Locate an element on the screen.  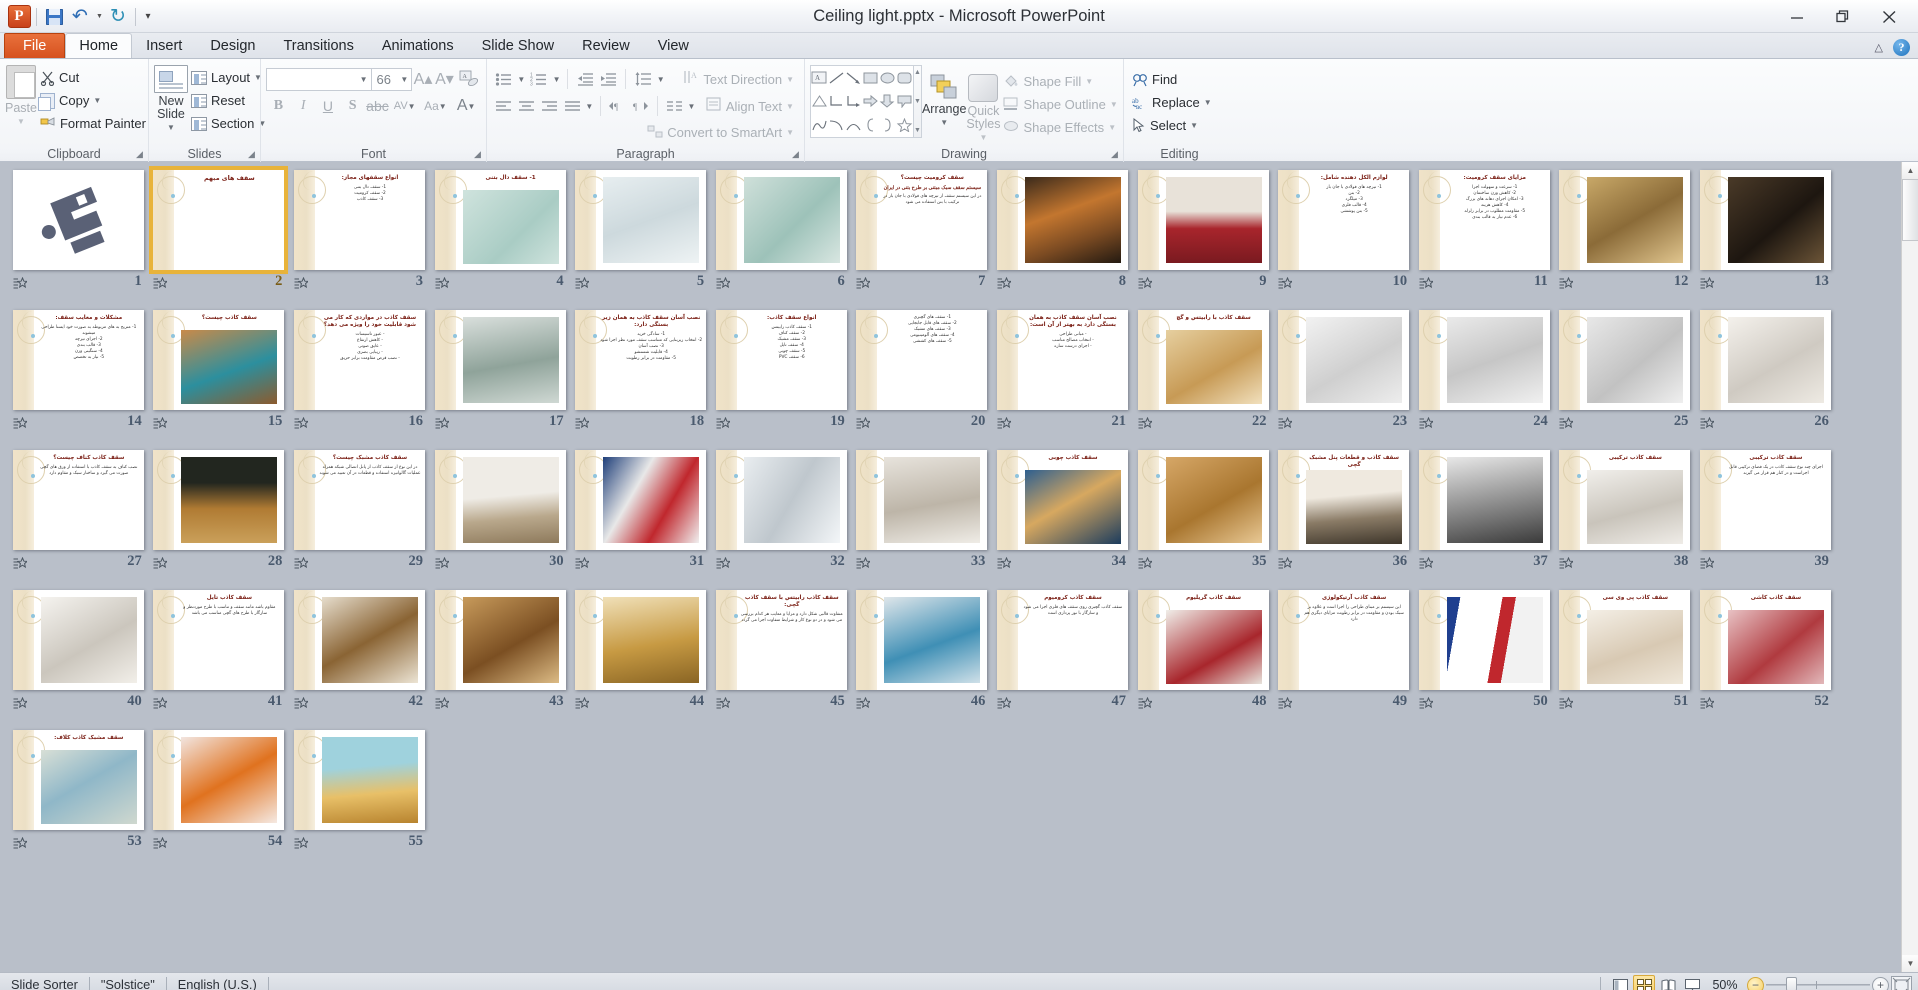
slide-cell: 50 is located at coordinates (1484, 658).